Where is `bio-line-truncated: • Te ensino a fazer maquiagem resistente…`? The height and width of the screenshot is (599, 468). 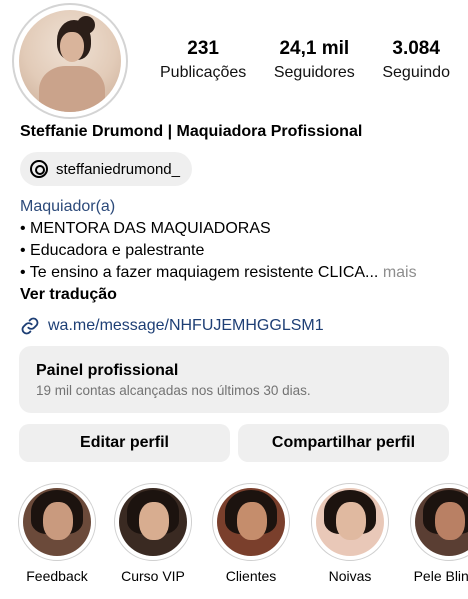
bio-line-truncated: • Te ensino a fazer maquiagem resistente… is located at coordinates (240, 273).